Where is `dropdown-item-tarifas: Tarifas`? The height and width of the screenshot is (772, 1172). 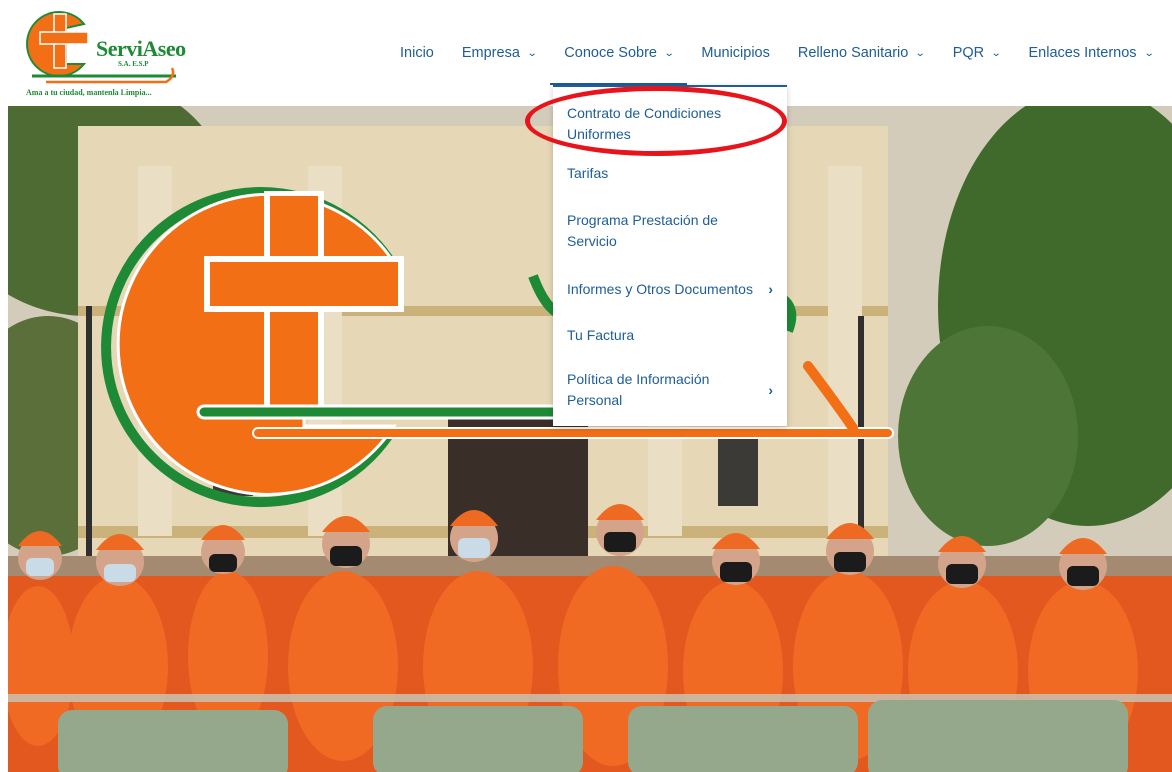
dropdown-item-tarifas: Tarifas is located at coordinates (670, 173).